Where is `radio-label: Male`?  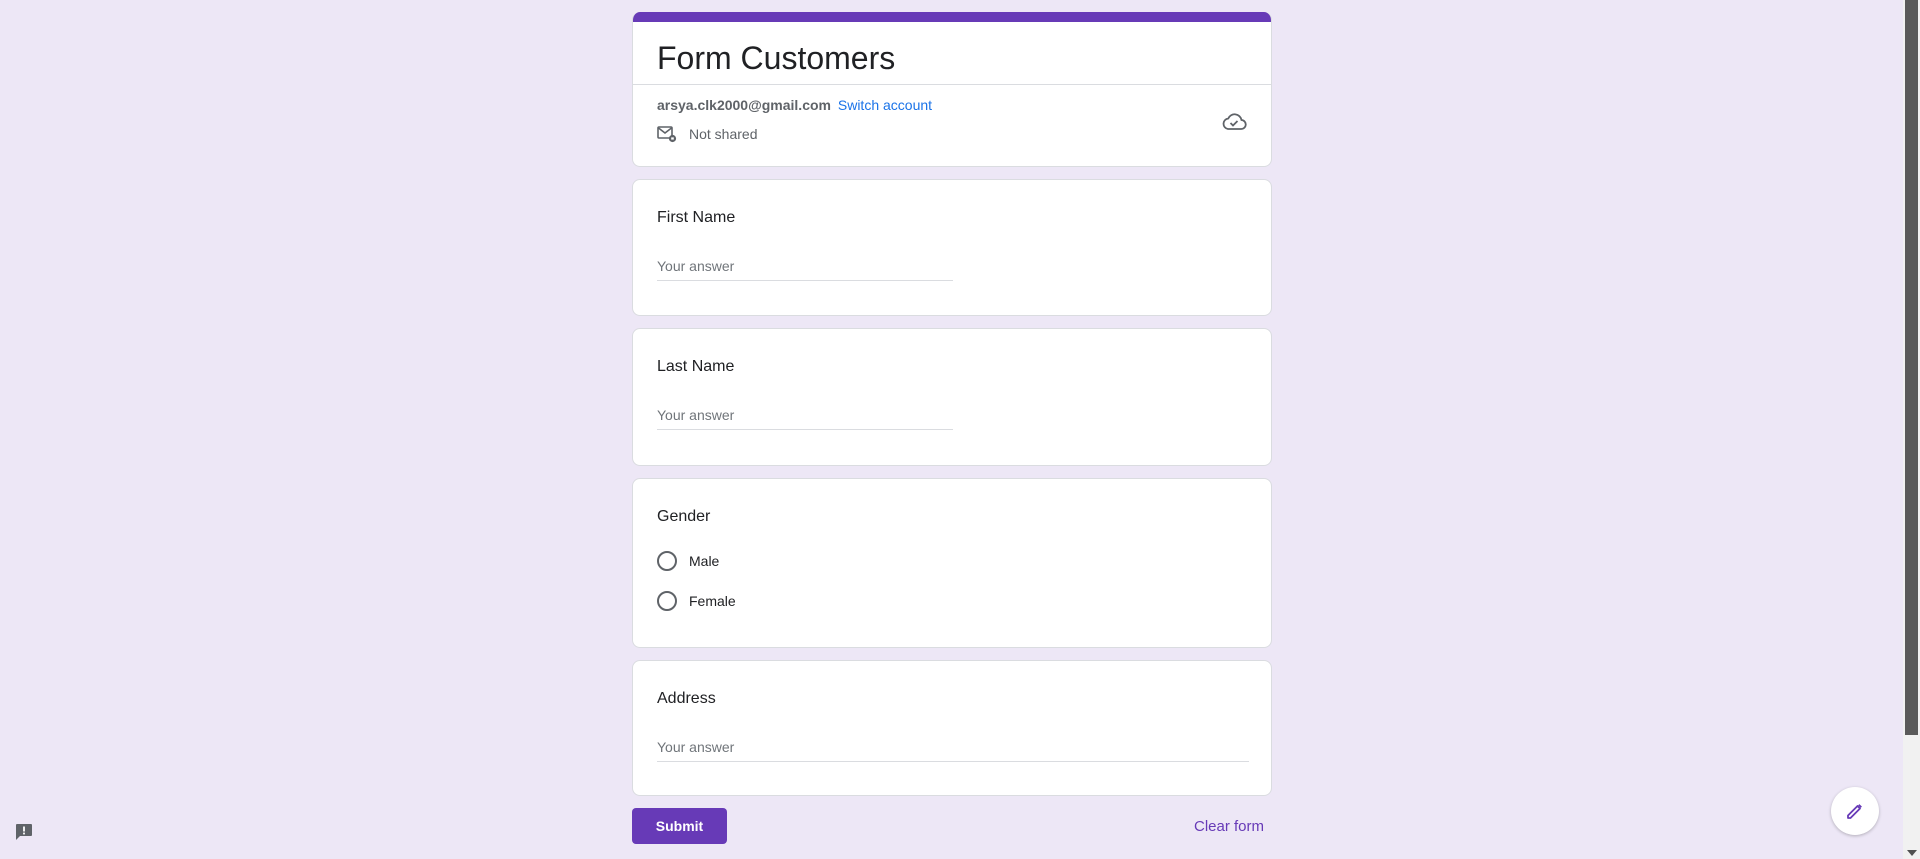 radio-label: Male is located at coordinates (704, 561).